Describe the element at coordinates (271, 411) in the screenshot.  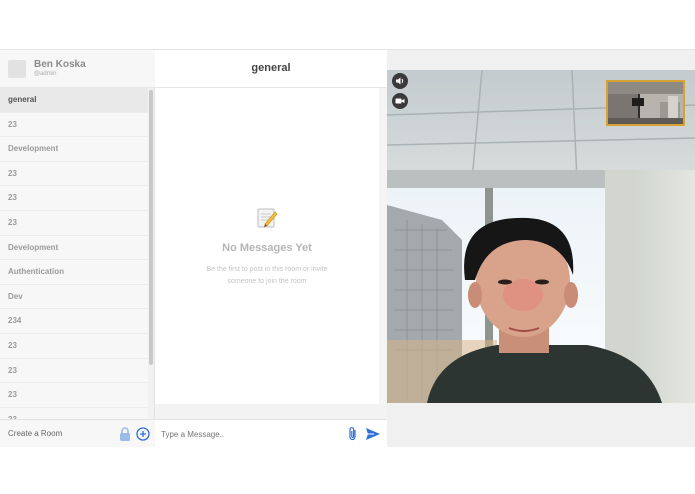
I see `composer-divider` at that location.